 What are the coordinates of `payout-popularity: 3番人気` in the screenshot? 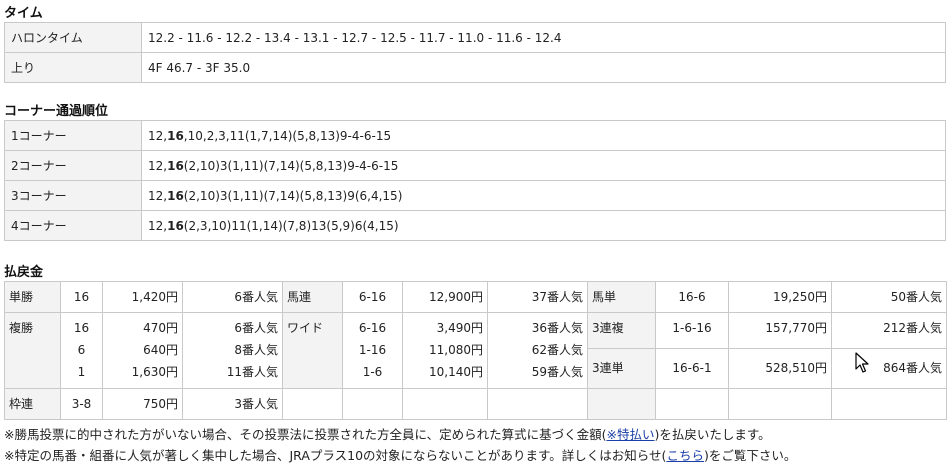 It's located at (232, 404).